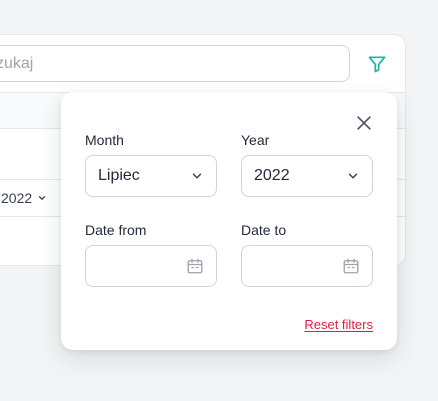  What do you see at coordinates (338, 324) in the screenshot?
I see `reset-filters-link: Reset filters` at bounding box center [338, 324].